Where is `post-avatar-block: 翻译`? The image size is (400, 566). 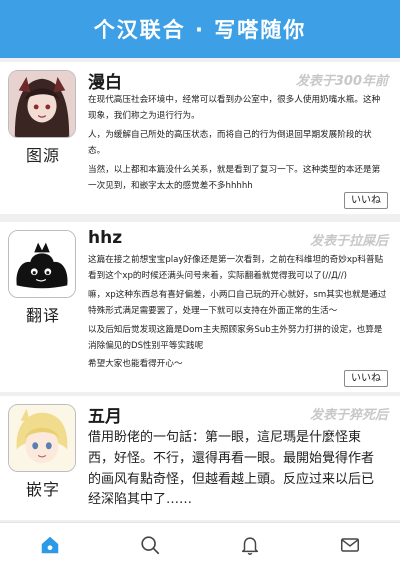
post-avatar-block: 翻译 is located at coordinates (43, 278).